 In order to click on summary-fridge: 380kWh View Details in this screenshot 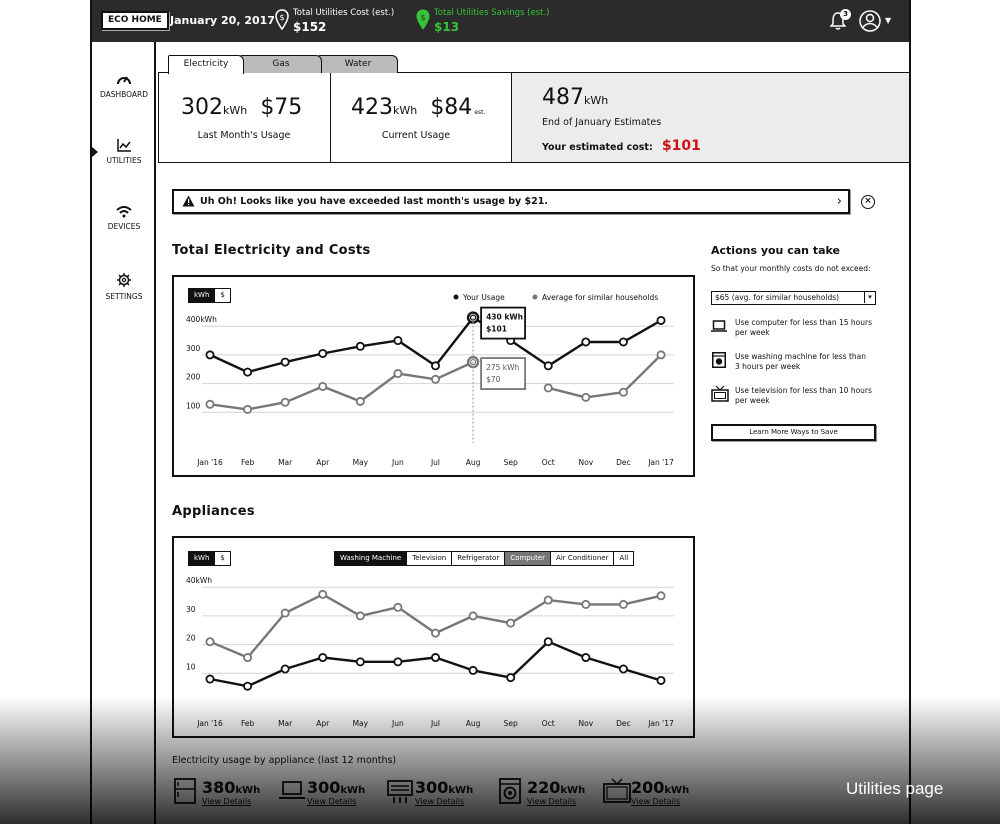, I will do `click(217, 793)`.